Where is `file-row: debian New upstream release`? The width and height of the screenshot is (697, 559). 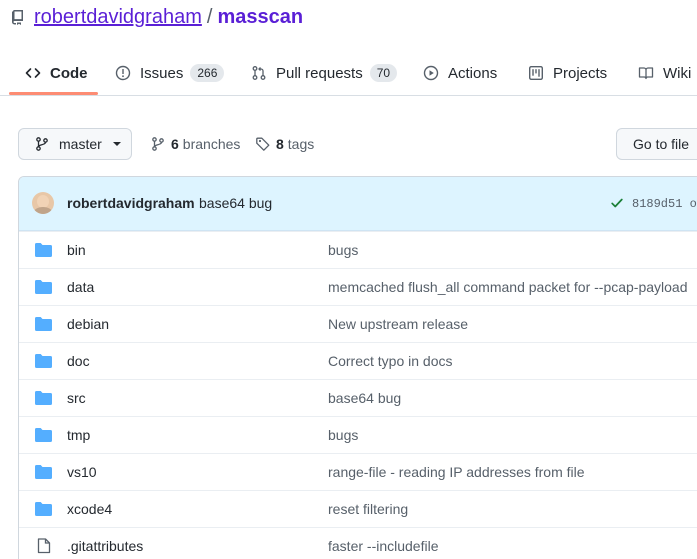 file-row: debian New upstream release is located at coordinates (358, 323).